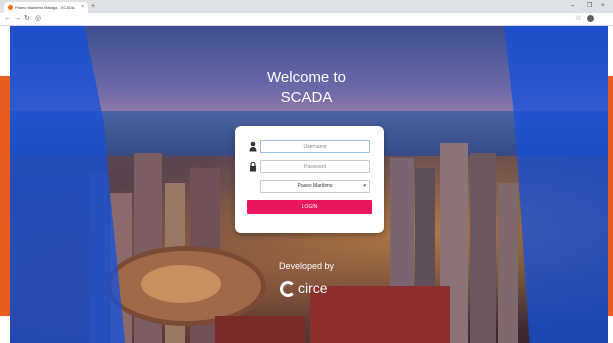 This screenshot has width=613, height=343. What do you see at coordinates (483, 248) in the screenshot?
I see `building` at bounding box center [483, 248].